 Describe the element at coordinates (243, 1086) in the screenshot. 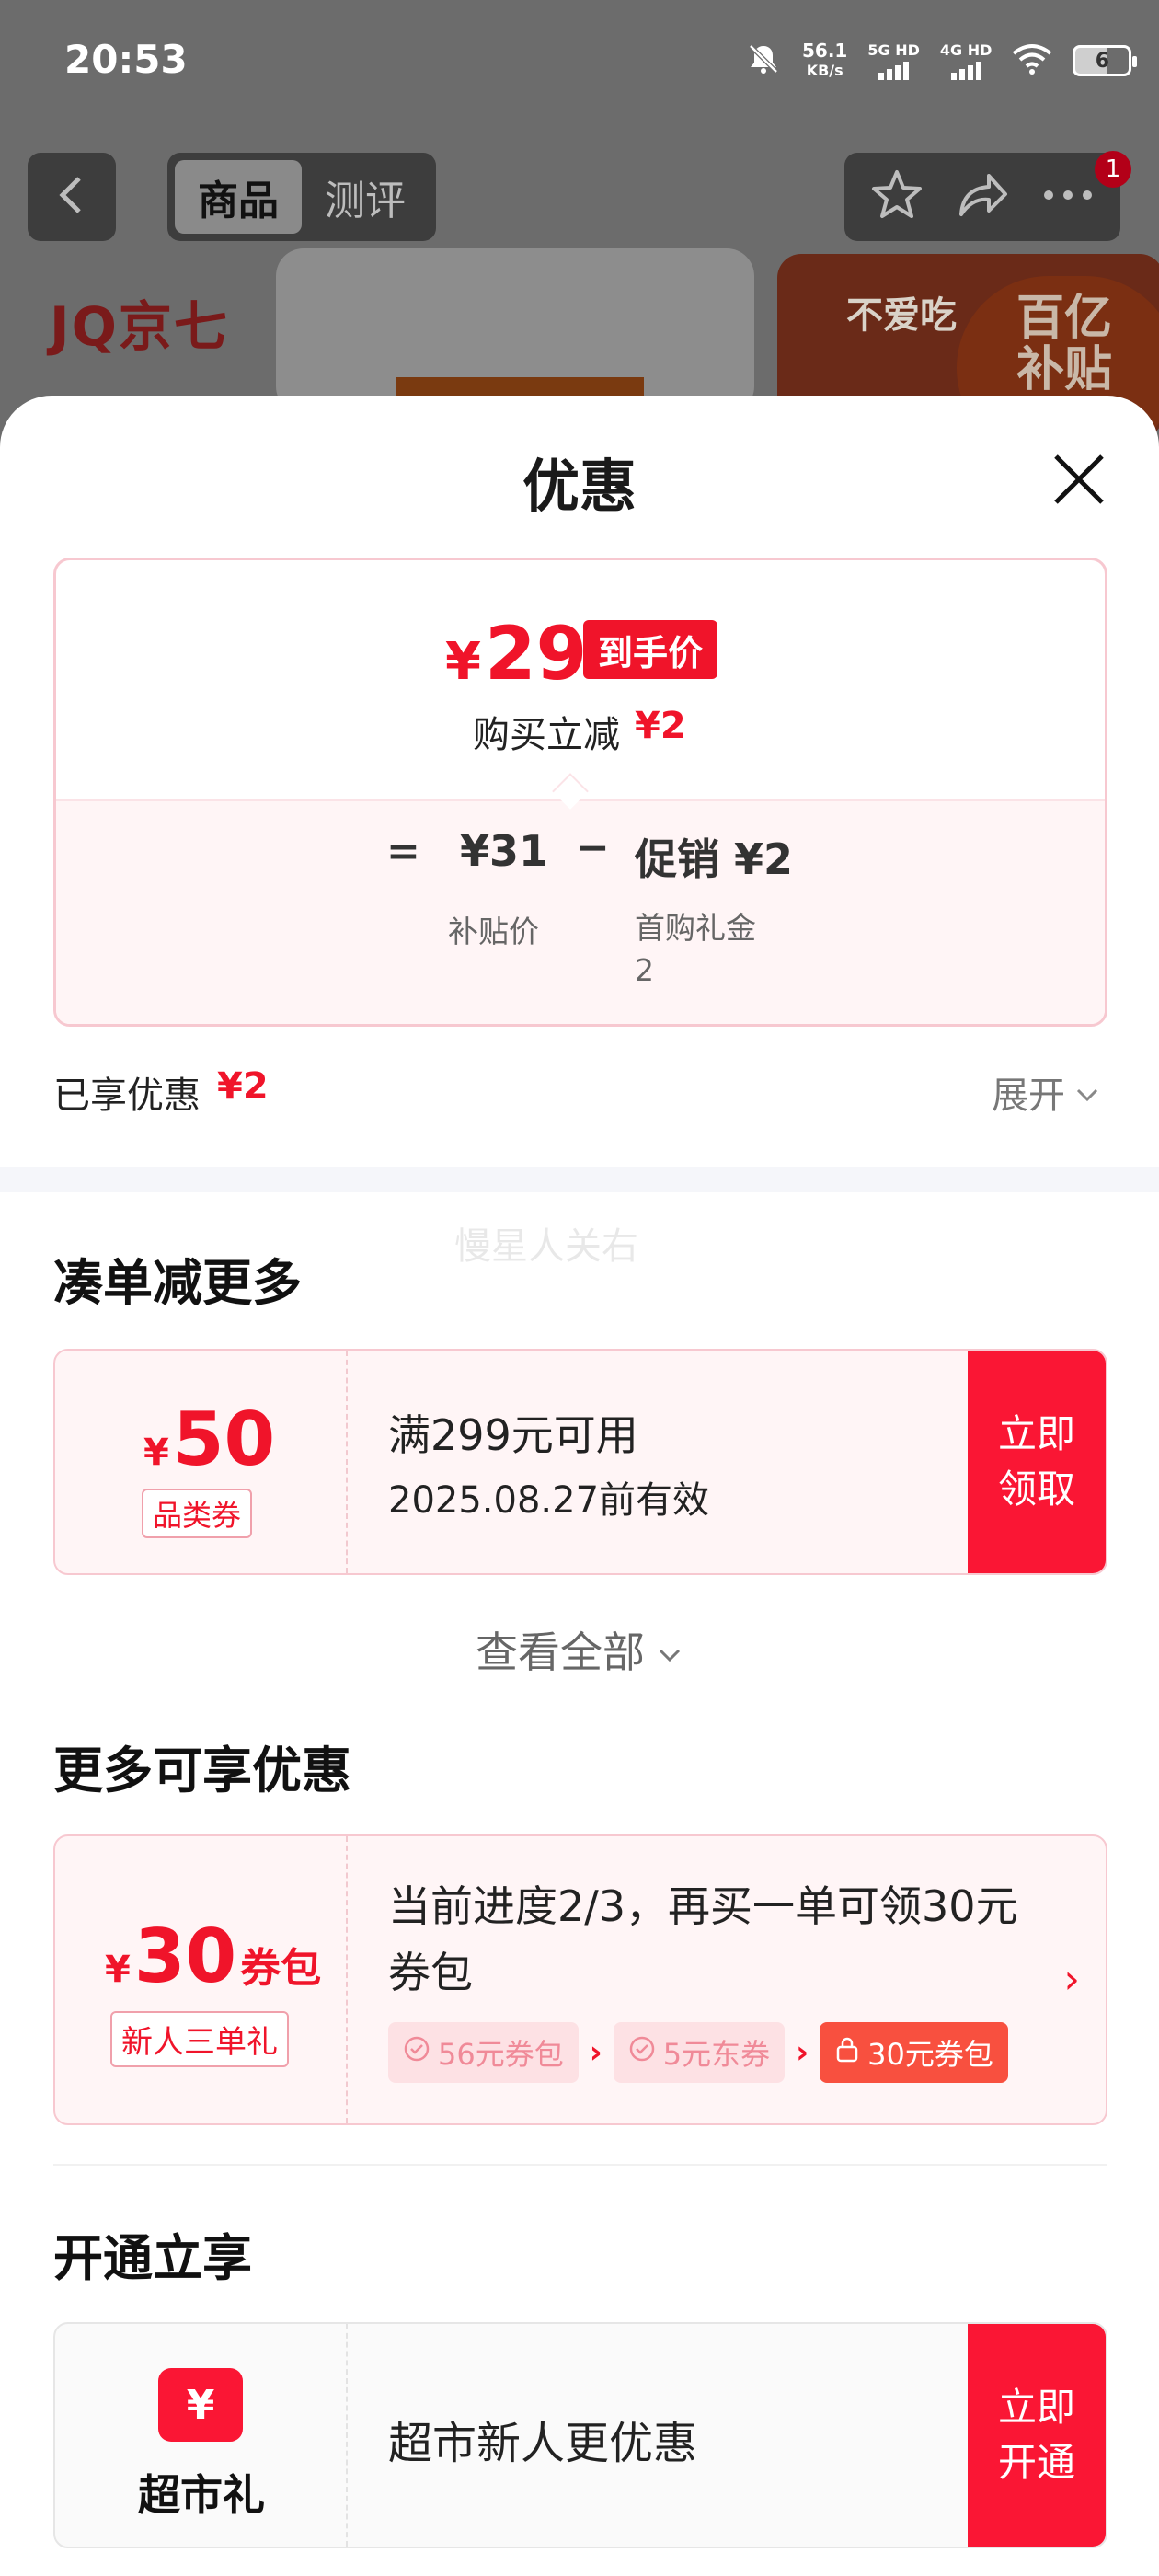

I see `enjoyed-discount-value: ¥2` at that location.